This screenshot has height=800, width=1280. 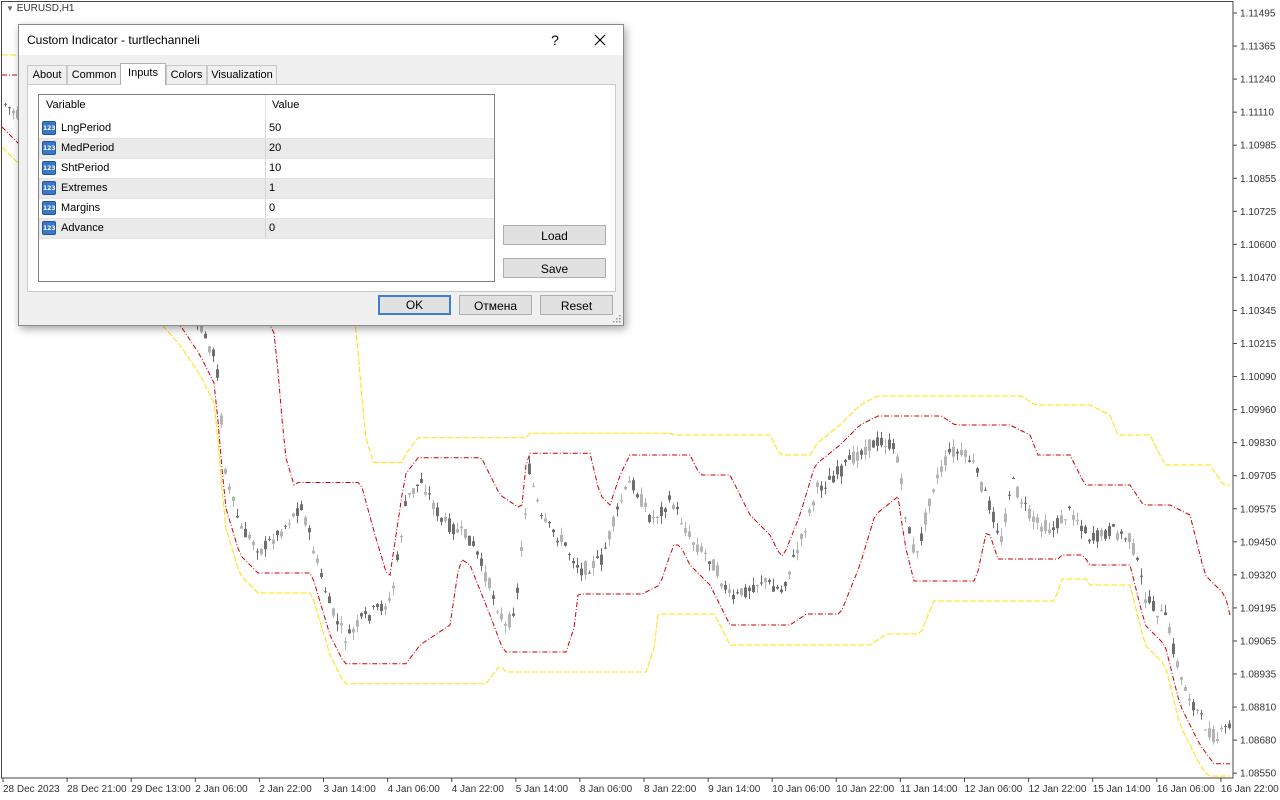 What do you see at coordinates (285, 789) in the screenshot?
I see `time-tick-label: 2 Jan 22:00` at bounding box center [285, 789].